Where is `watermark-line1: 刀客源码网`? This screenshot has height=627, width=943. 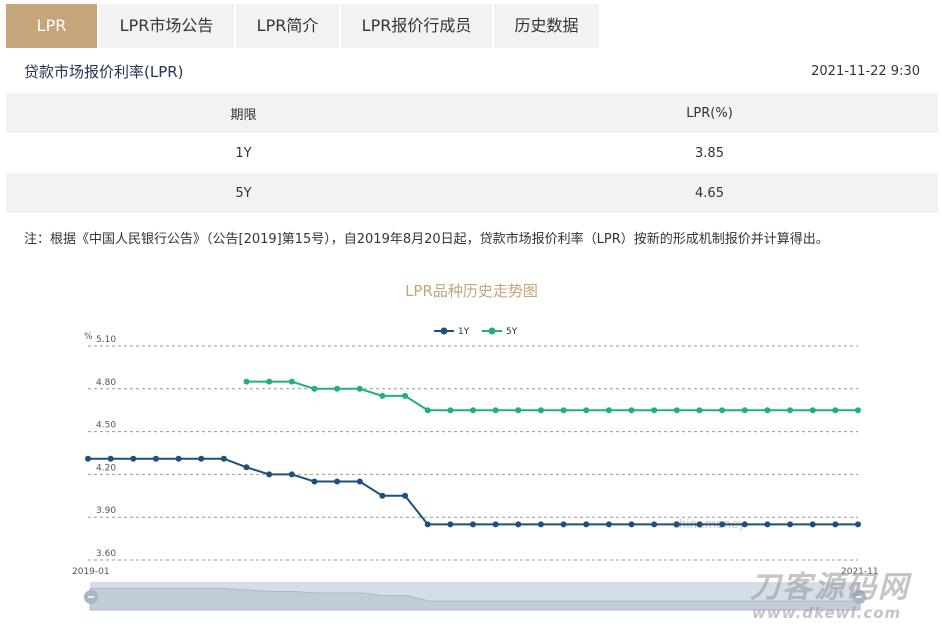 watermark-line1: 刀客源码网 is located at coordinates (830, 587).